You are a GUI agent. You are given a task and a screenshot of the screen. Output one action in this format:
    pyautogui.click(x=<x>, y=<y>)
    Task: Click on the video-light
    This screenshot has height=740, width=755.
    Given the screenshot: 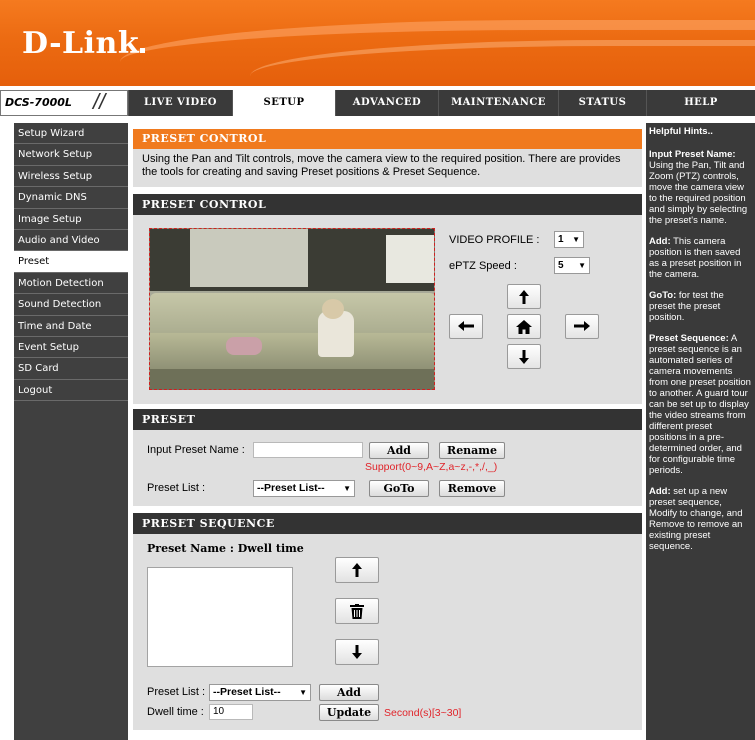 What is the action you would take?
    pyautogui.click(x=410, y=259)
    